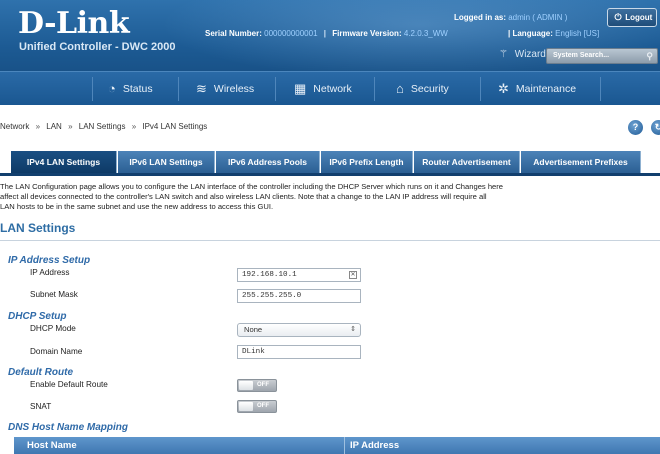  Describe the element at coordinates (546, 89) in the screenshot. I see `nav-label: Maintenance` at that location.